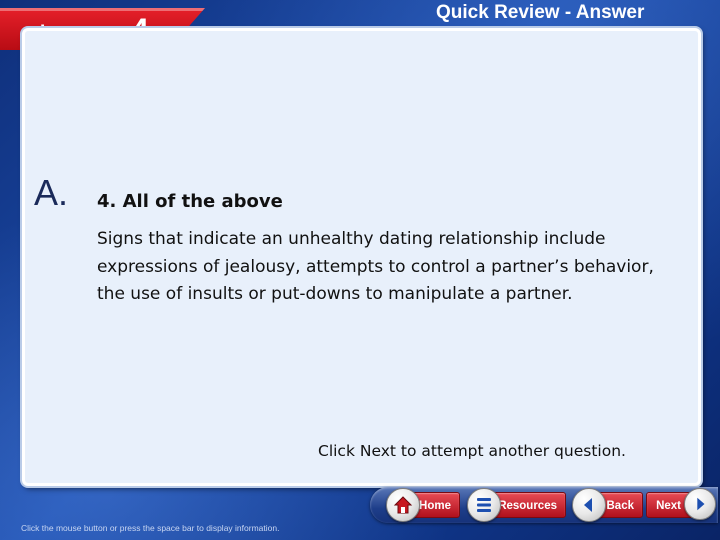 This screenshot has height=540, width=720. What do you see at coordinates (472, 451) in the screenshot?
I see `next-hint: Click Next to attempt another question.` at bounding box center [472, 451].